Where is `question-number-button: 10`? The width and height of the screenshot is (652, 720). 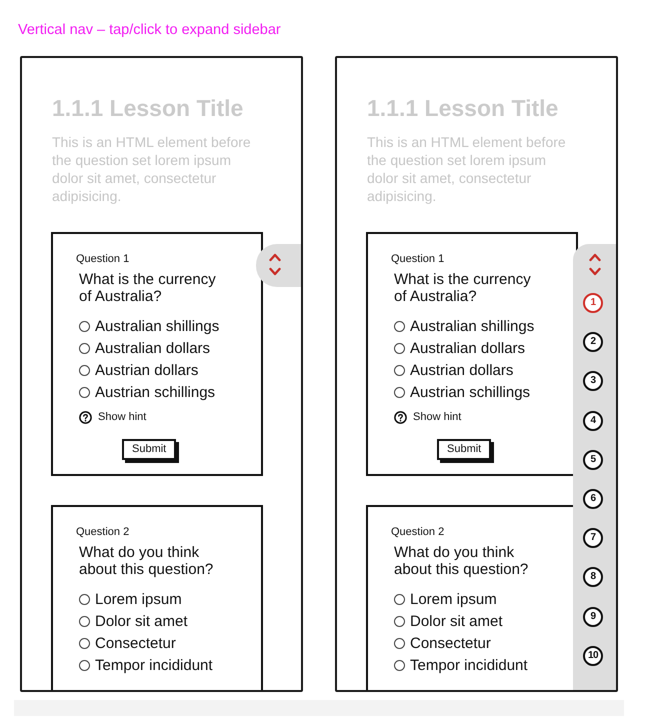 question-number-button: 10 is located at coordinates (593, 656).